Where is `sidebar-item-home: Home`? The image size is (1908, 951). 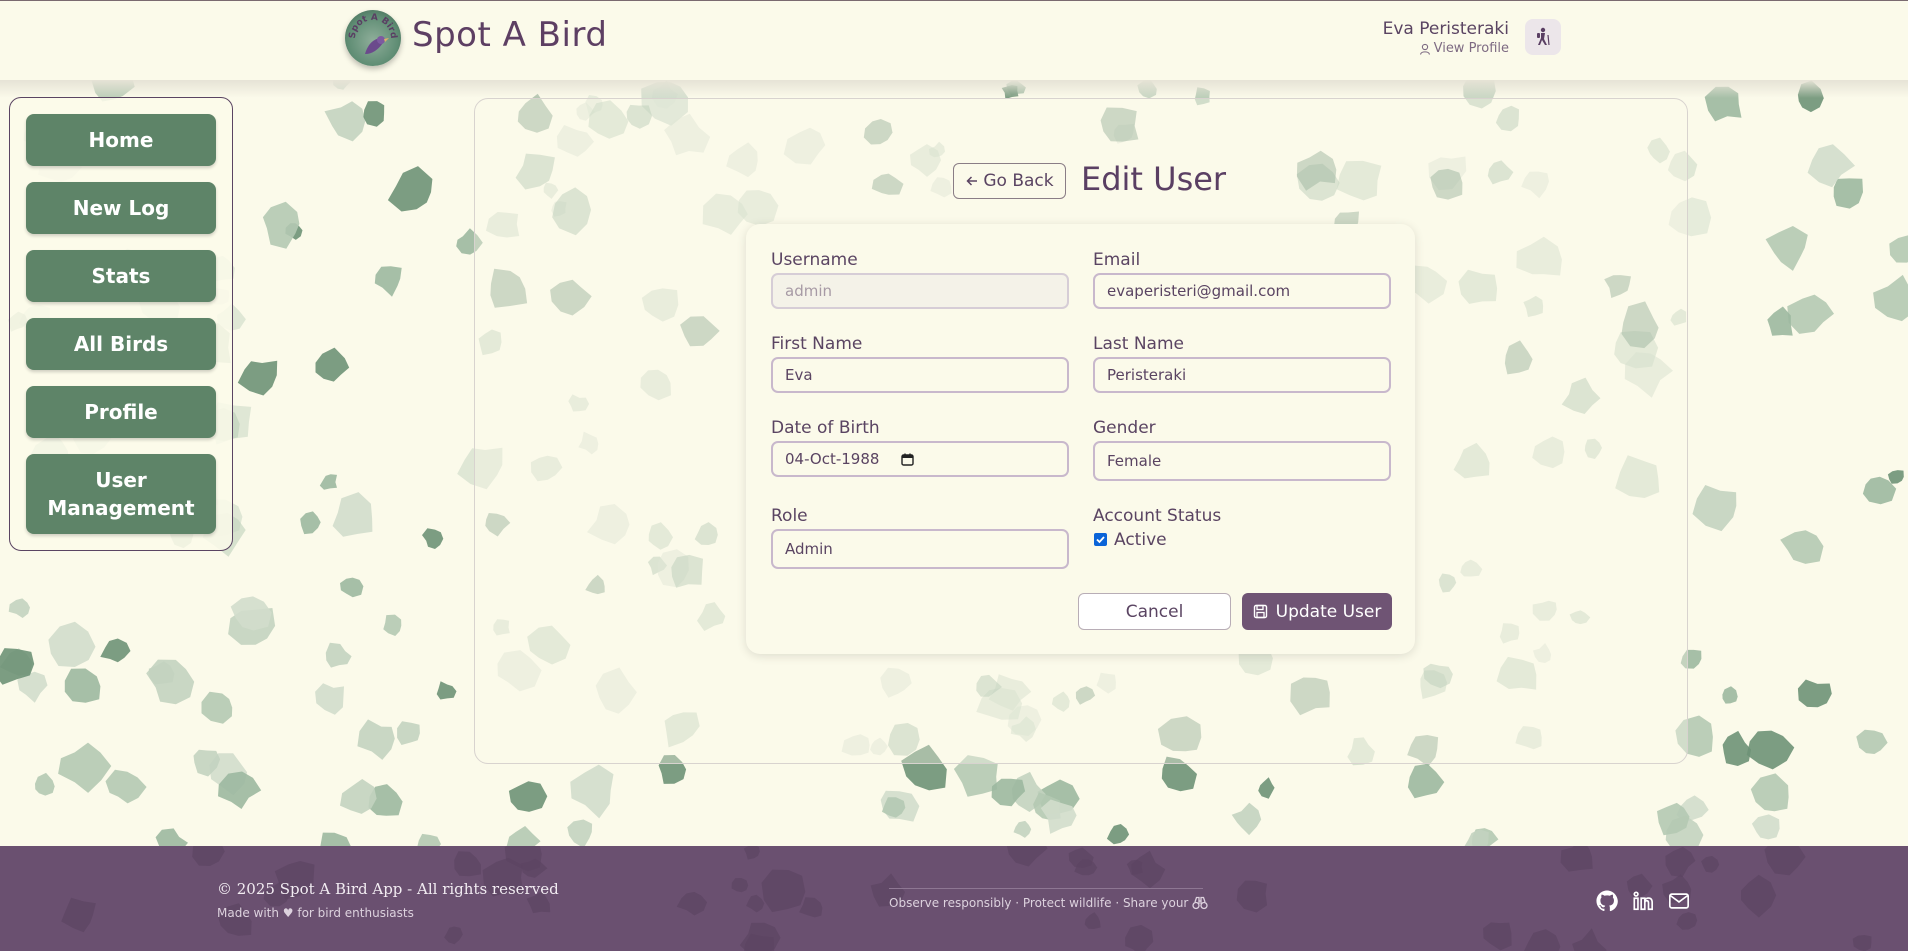 sidebar-item-home: Home is located at coordinates (121, 140).